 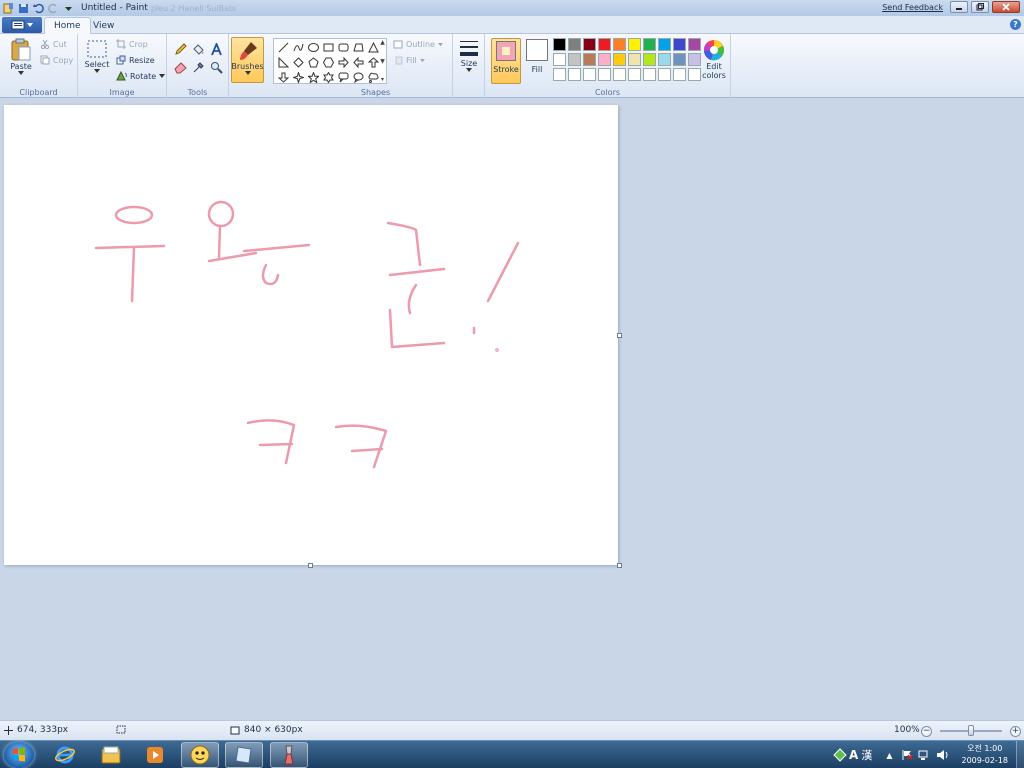 What do you see at coordinates (19, 755) in the screenshot?
I see `start-button` at bounding box center [19, 755].